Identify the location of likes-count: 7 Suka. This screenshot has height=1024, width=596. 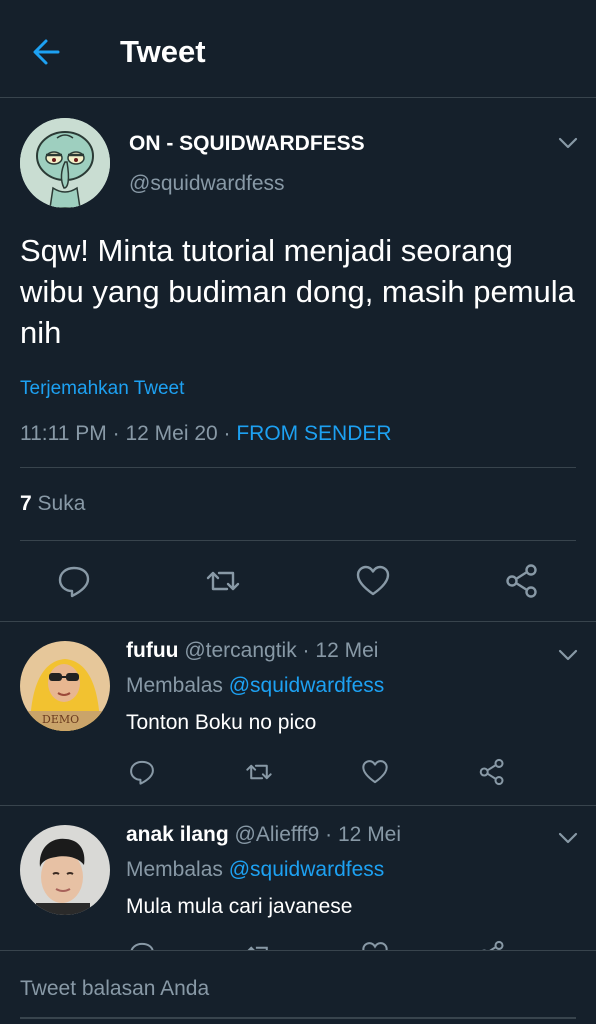
(52, 504).